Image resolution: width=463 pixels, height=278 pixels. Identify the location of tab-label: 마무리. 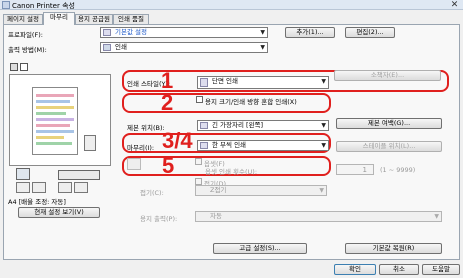
(59, 17).